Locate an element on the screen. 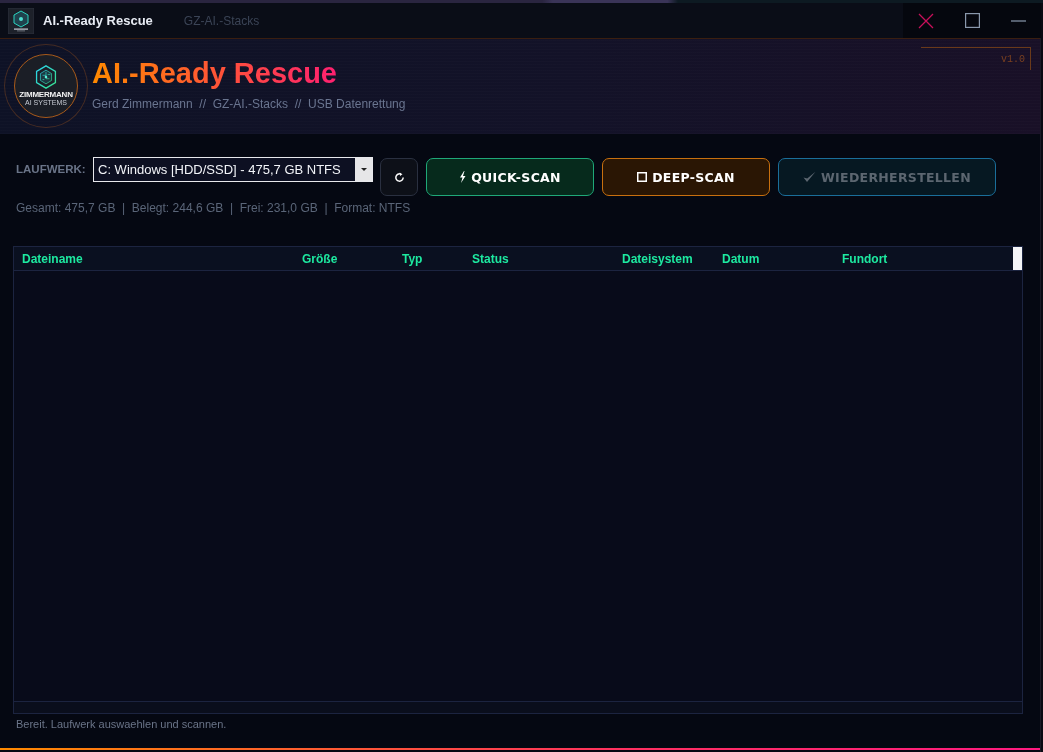 Image resolution: width=1043 pixels, height=752 pixels. minimize-icon is located at coordinates (1018, 20).